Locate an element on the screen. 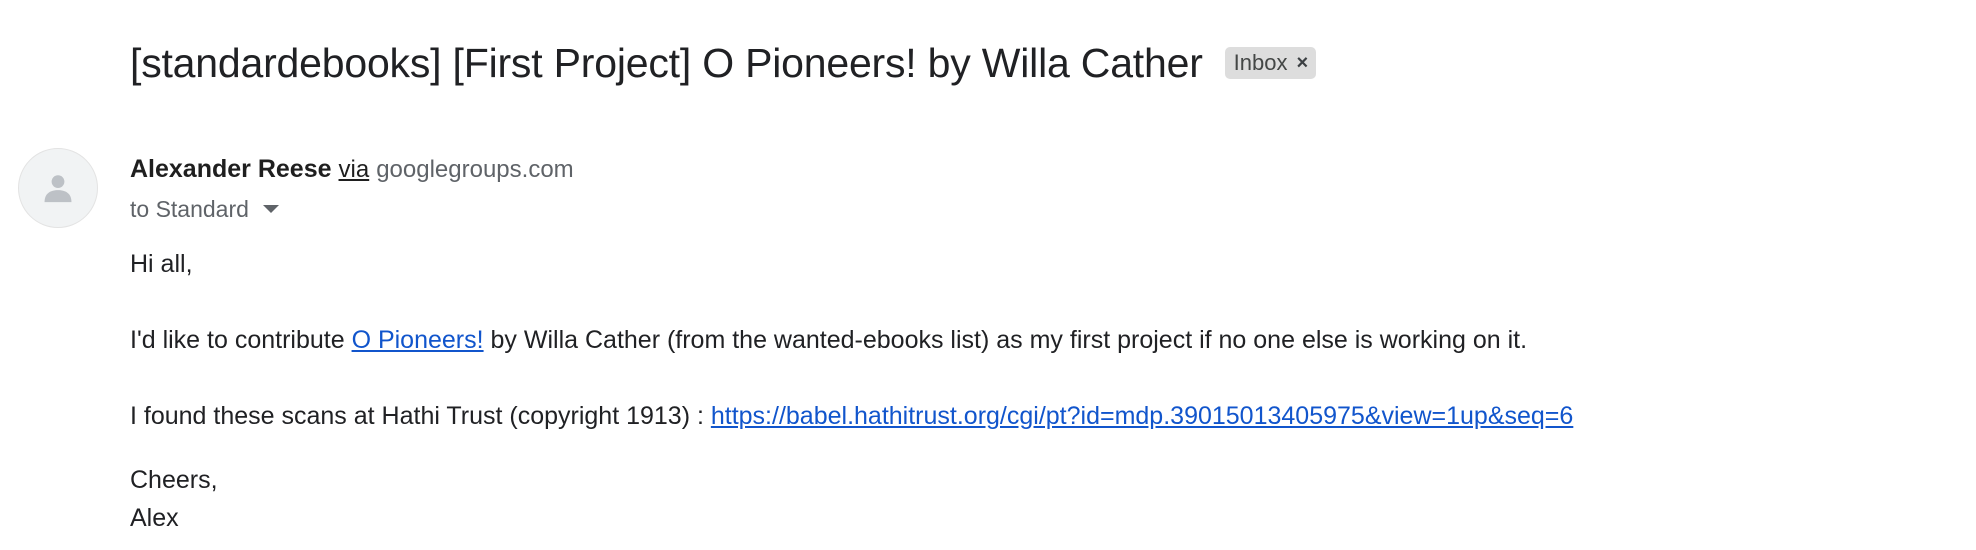  recipient-text: to Standard is located at coordinates (189, 209).